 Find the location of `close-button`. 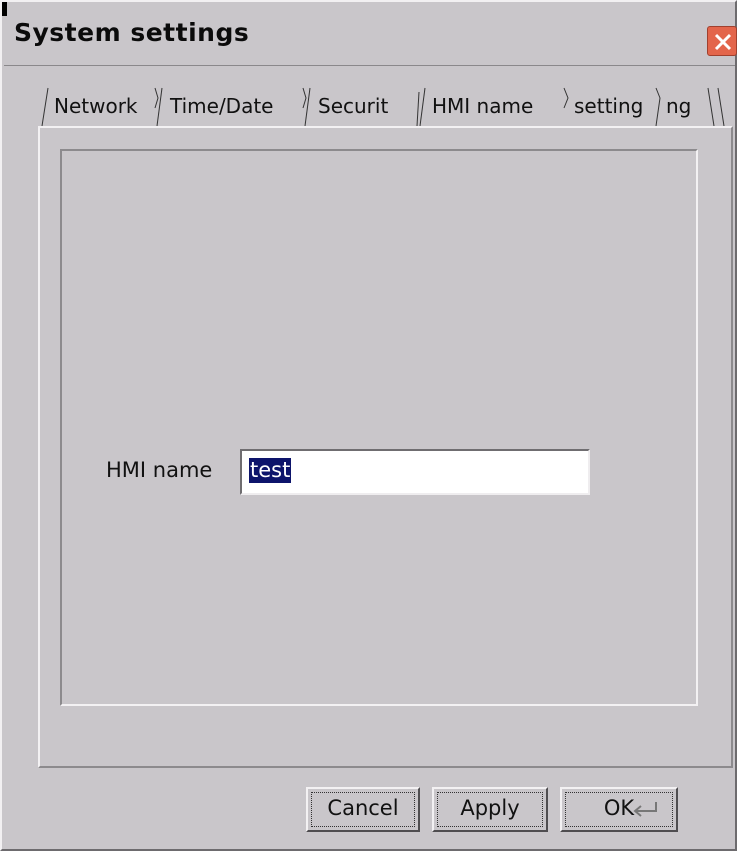

close-button is located at coordinates (722, 41).